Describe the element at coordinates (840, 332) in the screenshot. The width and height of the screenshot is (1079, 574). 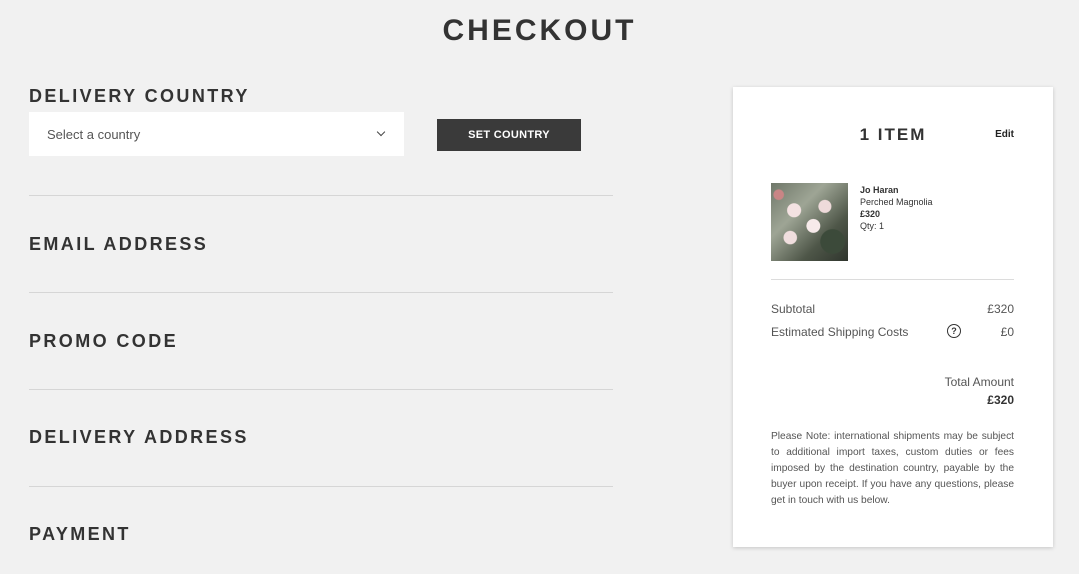
I see `shipping-label: Estimated Shipping Costs` at that location.